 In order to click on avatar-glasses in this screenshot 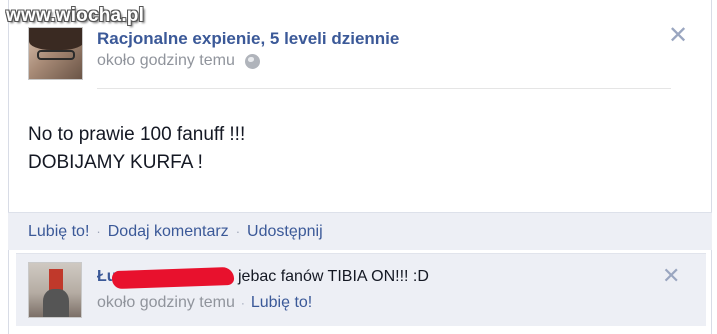, I will do `click(56, 55)`.